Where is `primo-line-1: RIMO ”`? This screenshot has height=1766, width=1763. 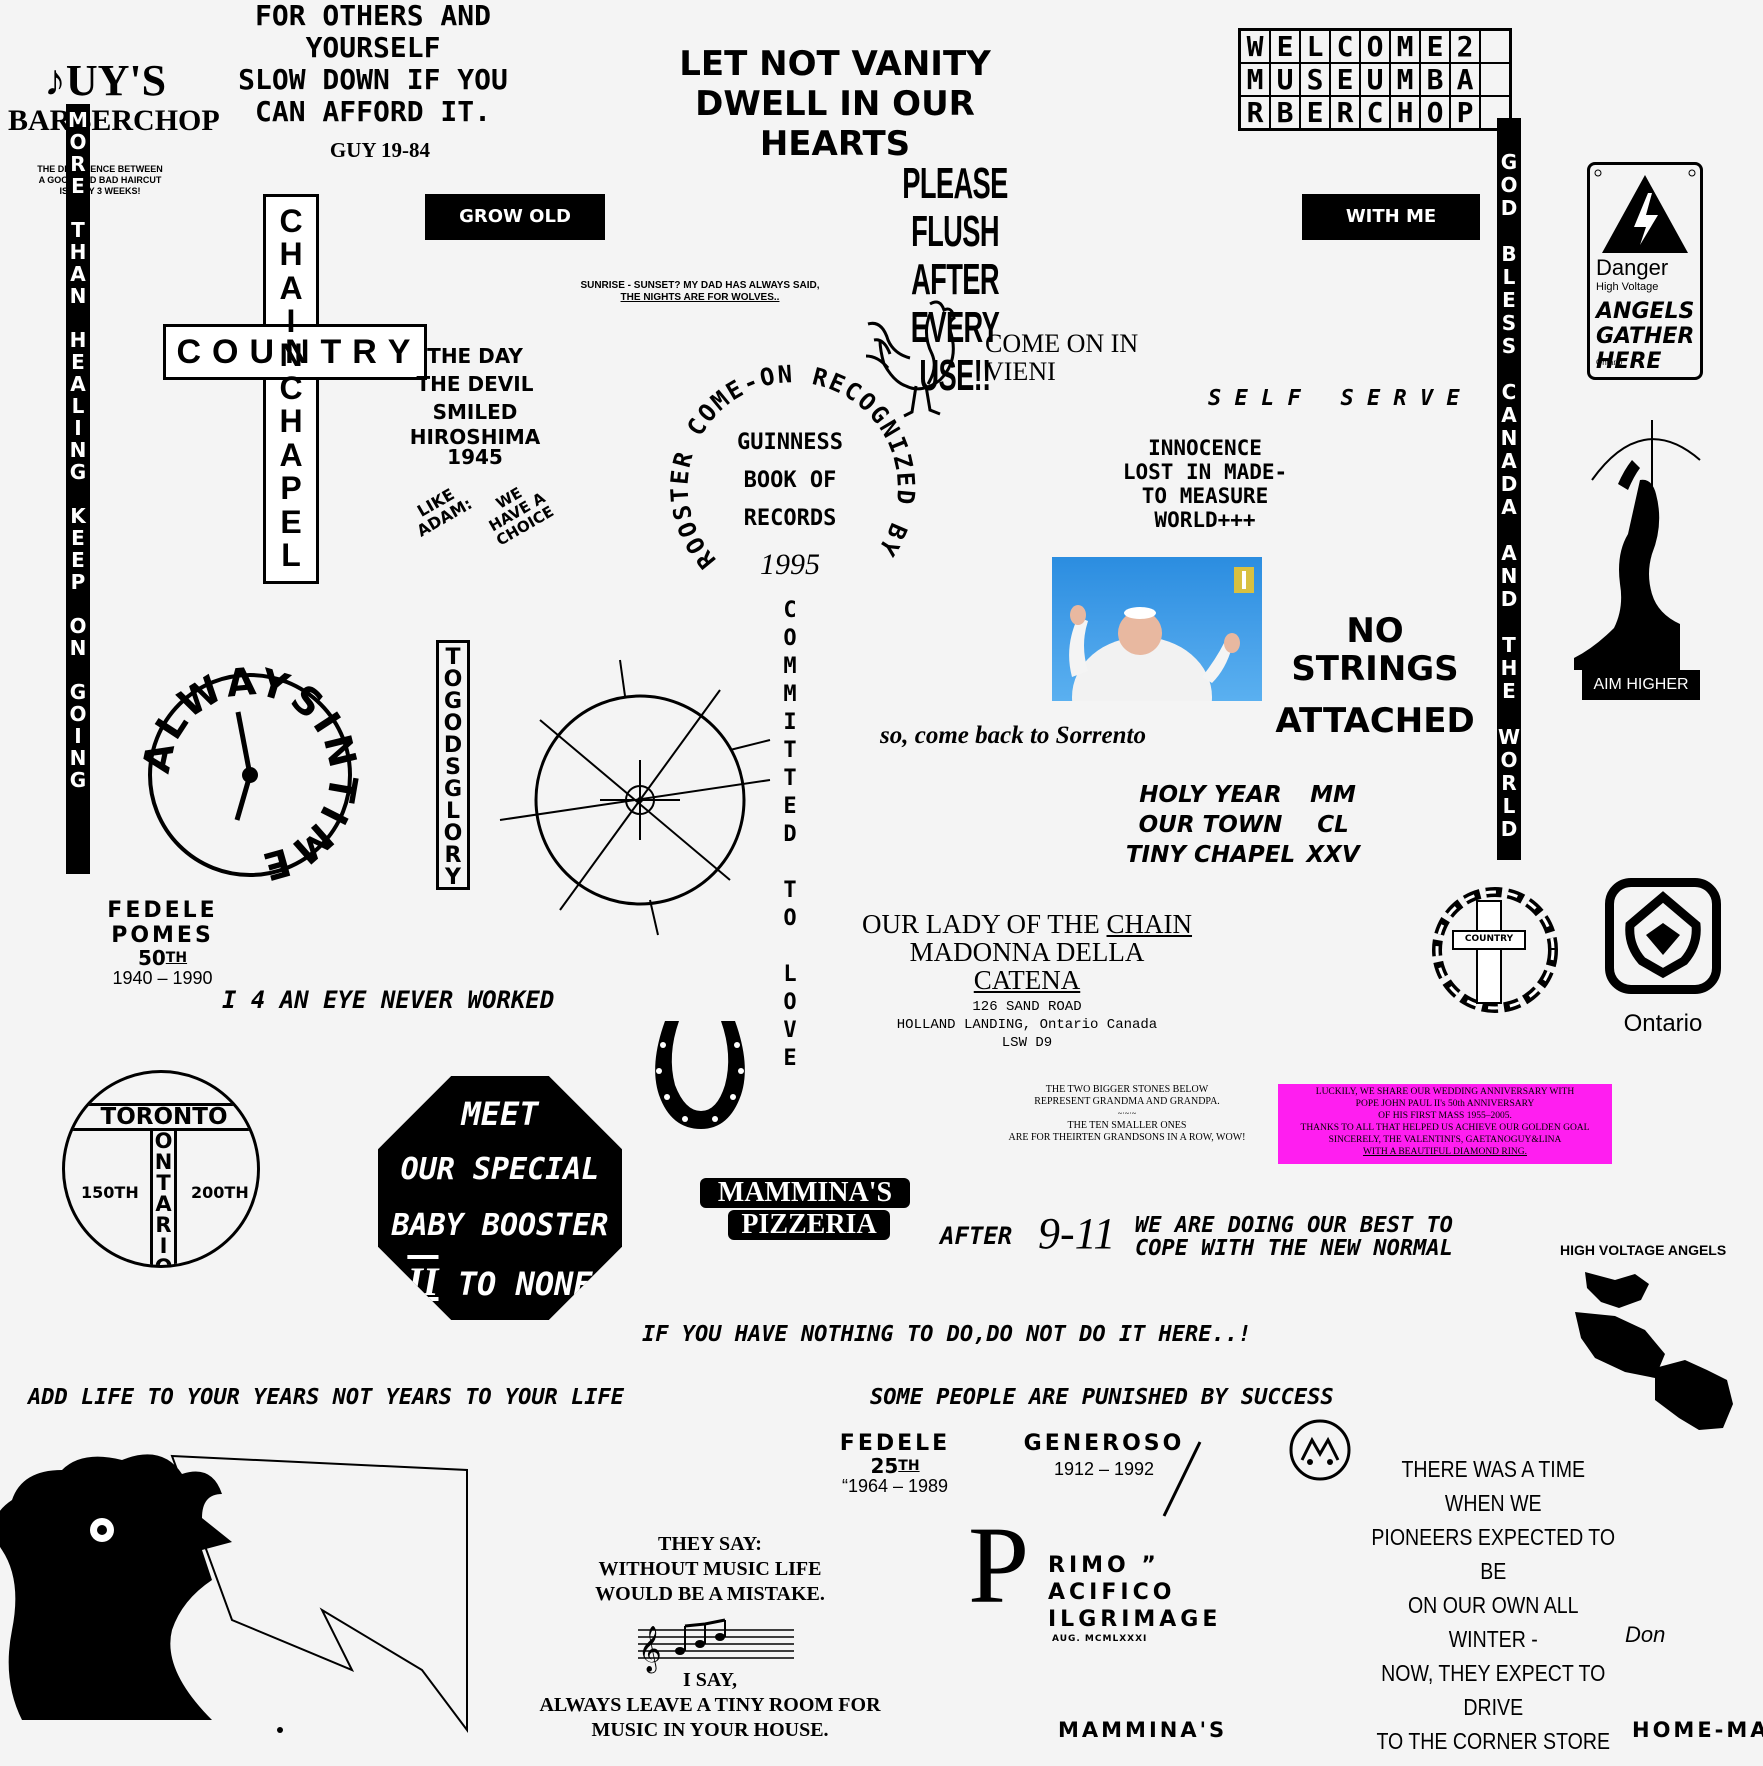
primo-line-1: RIMO ” is located at coordinates (1104, 1565).